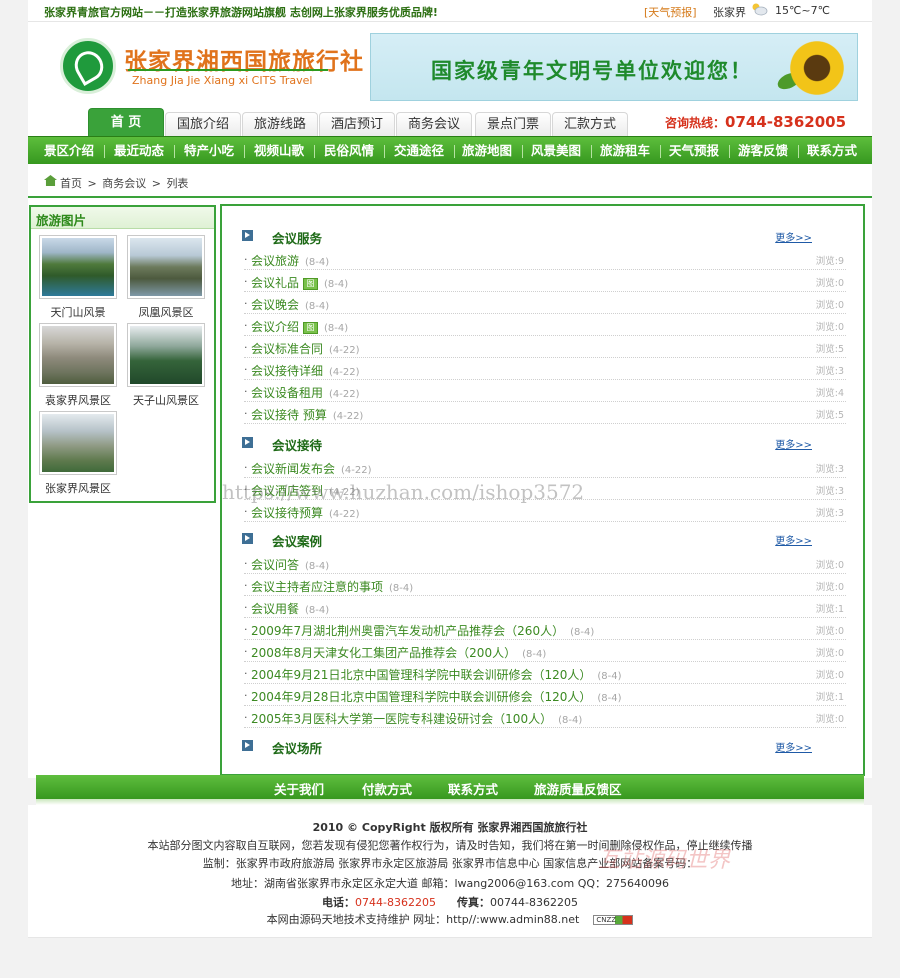 This screenshot has width=900, height=978. Describe the element at coordinates (78, 443) in the screenshot. I see `photo-zhangjiajie` at that location.